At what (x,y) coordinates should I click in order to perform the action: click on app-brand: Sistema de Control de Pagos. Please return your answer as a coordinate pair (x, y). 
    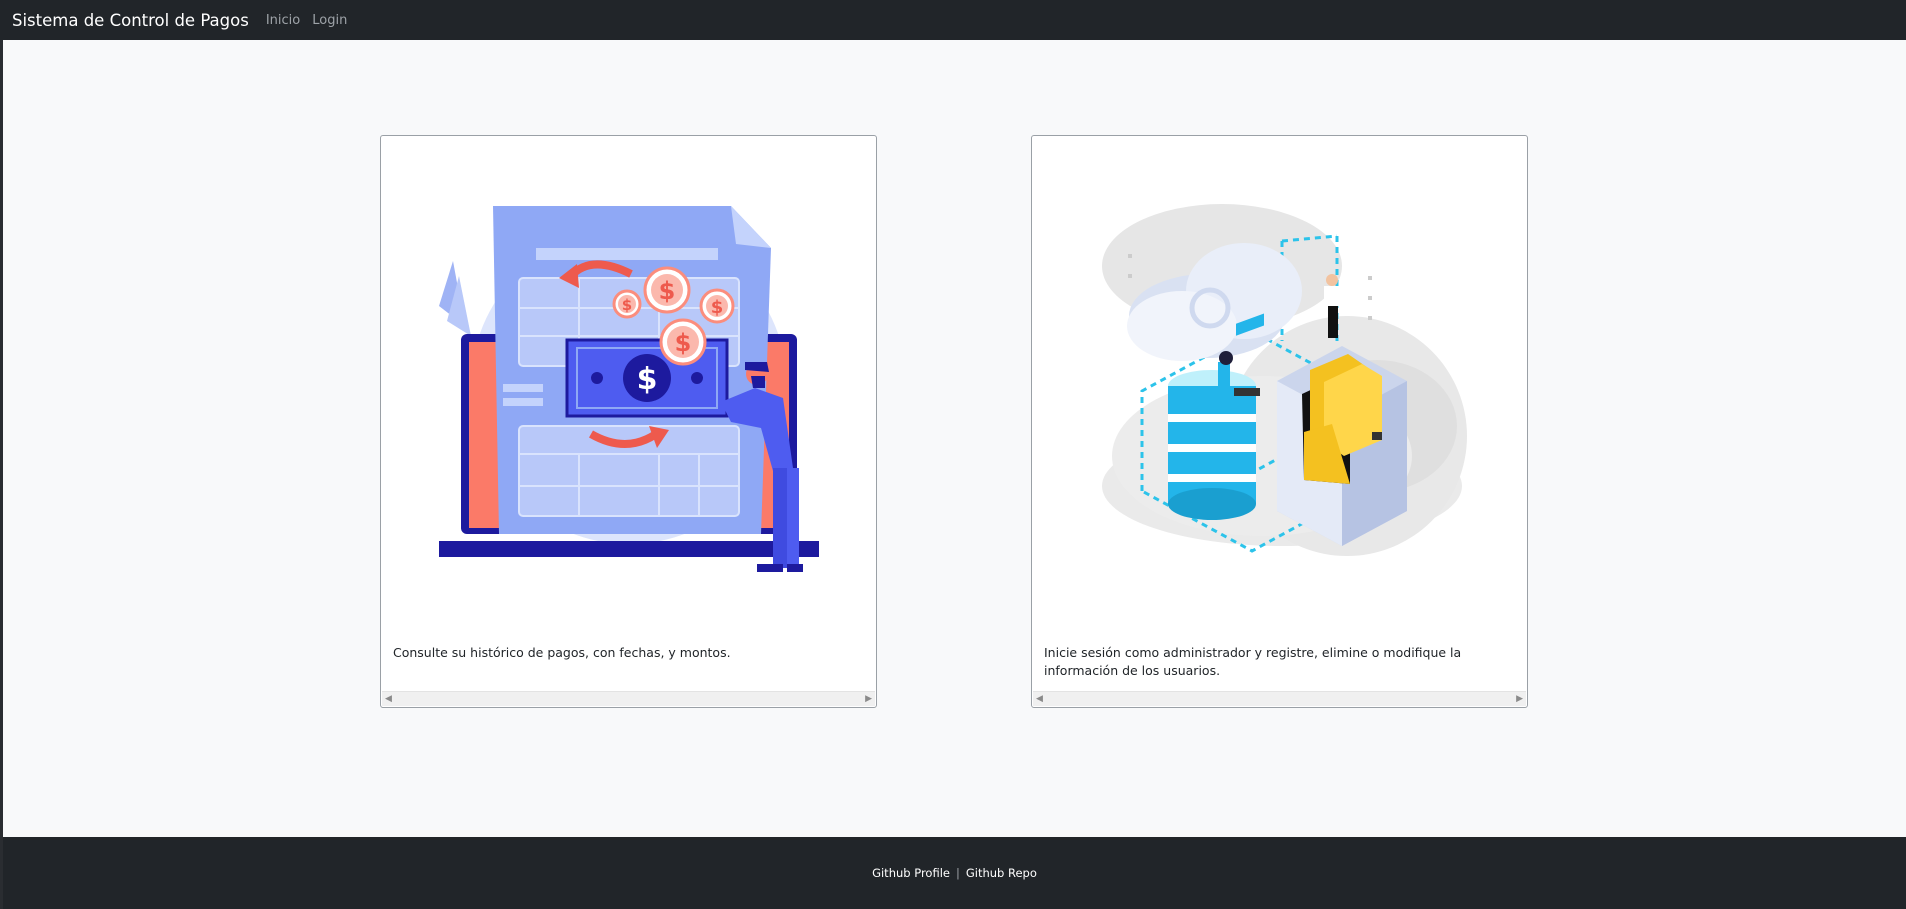
    Looking at the image, I should click on (130, 20).